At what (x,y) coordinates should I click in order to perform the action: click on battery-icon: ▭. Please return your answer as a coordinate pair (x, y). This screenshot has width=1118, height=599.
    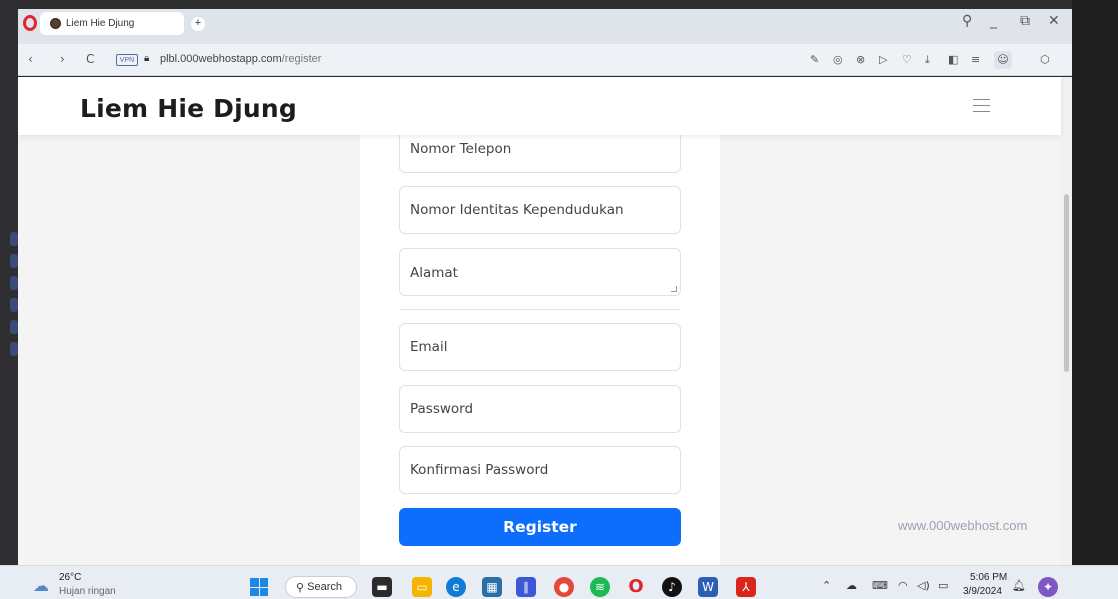
    Looking at the image, I should click on (943, 585).